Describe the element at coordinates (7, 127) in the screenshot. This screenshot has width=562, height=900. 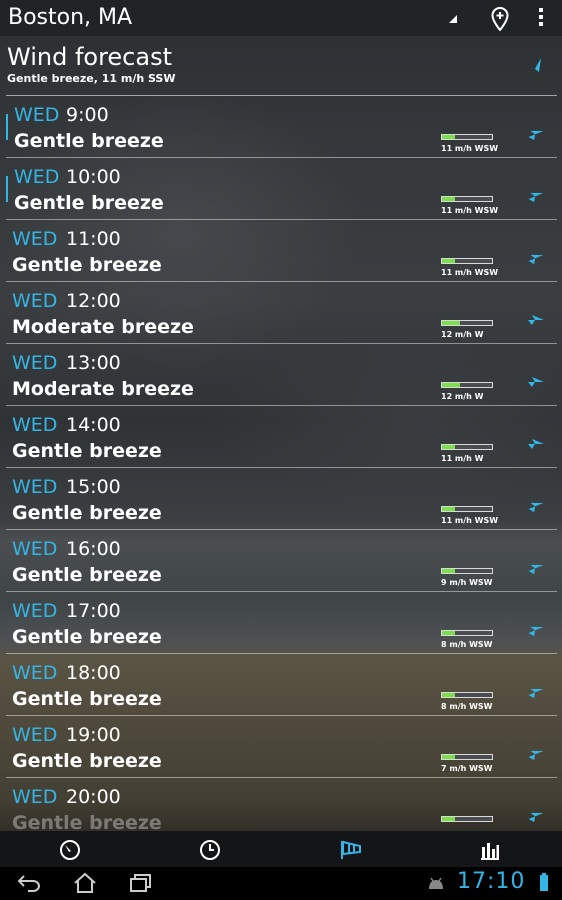
I see `row-marker` at that location.